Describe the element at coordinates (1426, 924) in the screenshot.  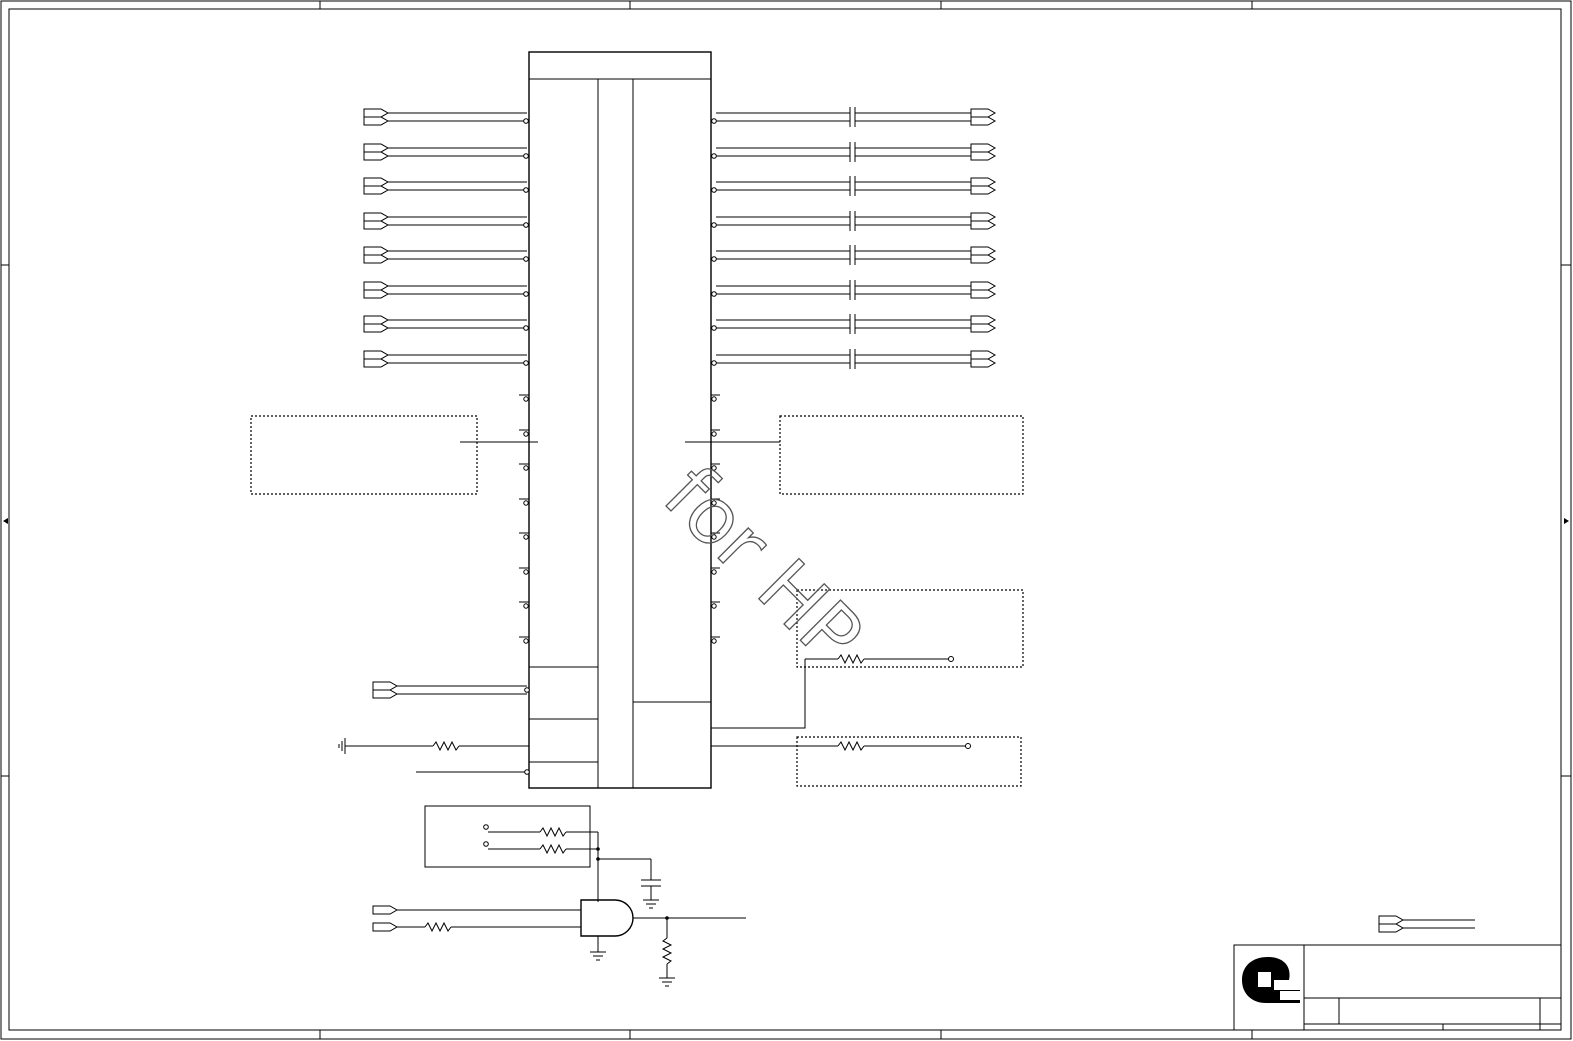
I see `offpage-connector-corner` at that location.